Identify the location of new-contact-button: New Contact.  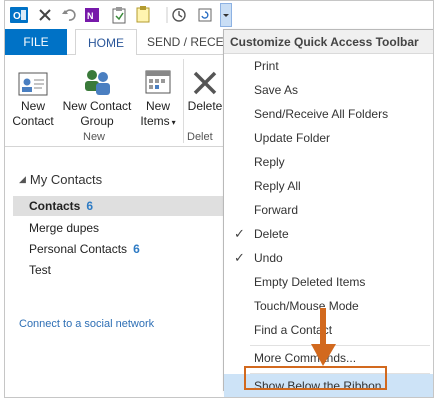
(33, 95).